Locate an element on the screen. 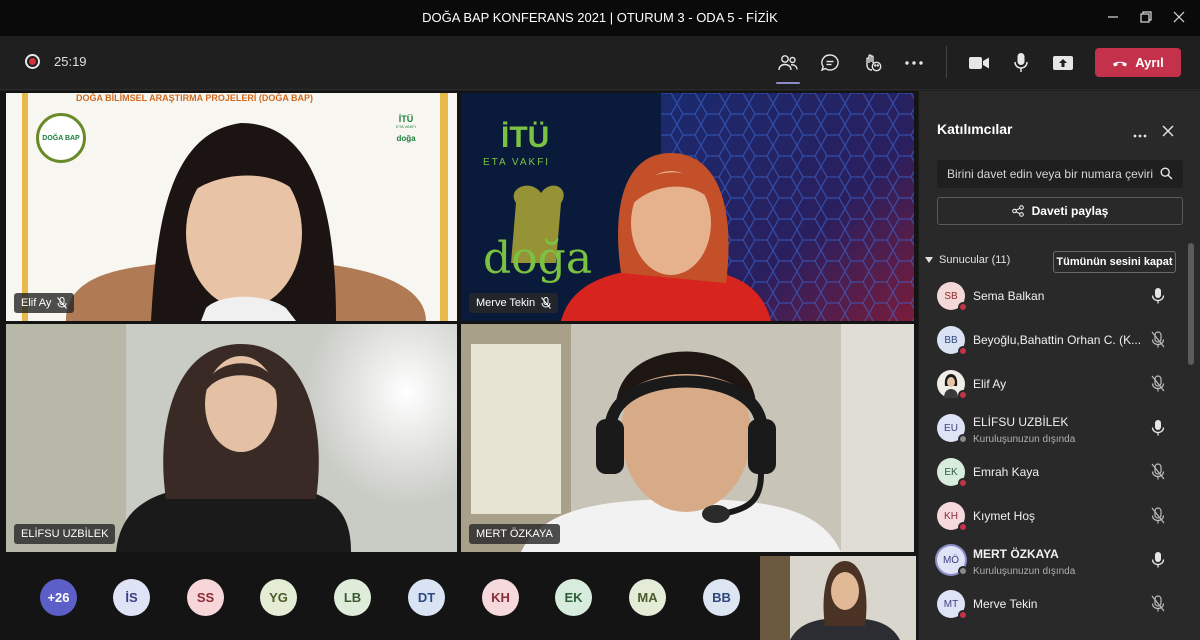  avatar-initials: EK is located at coordinates (951, 472).